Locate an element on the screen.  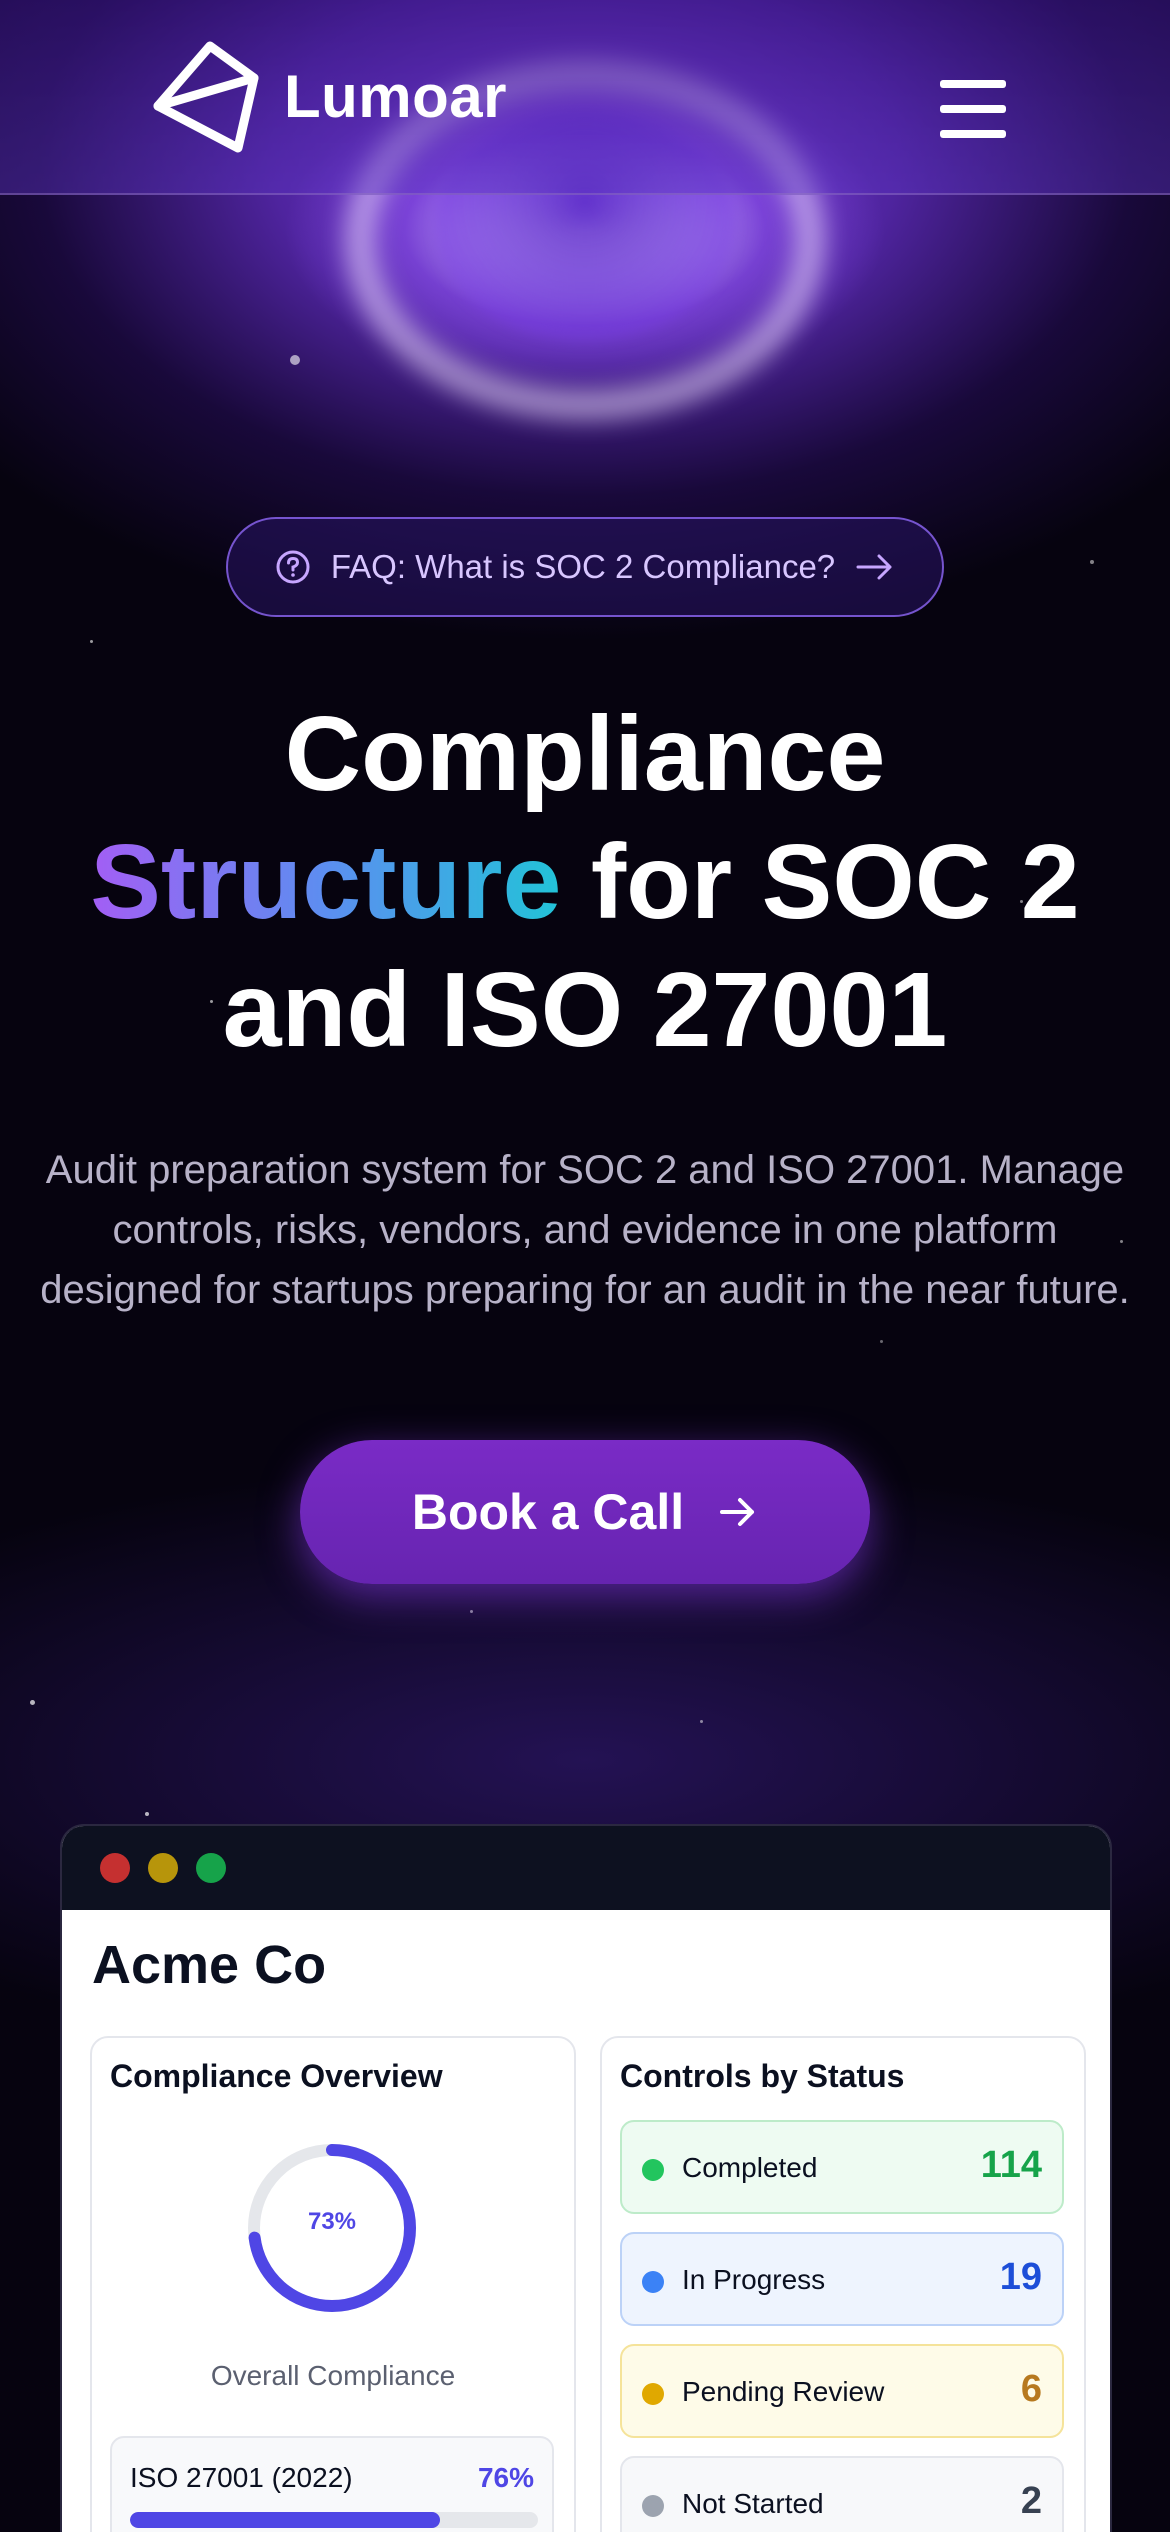
status-count: 19 is located at coordinates (1020, 2277).